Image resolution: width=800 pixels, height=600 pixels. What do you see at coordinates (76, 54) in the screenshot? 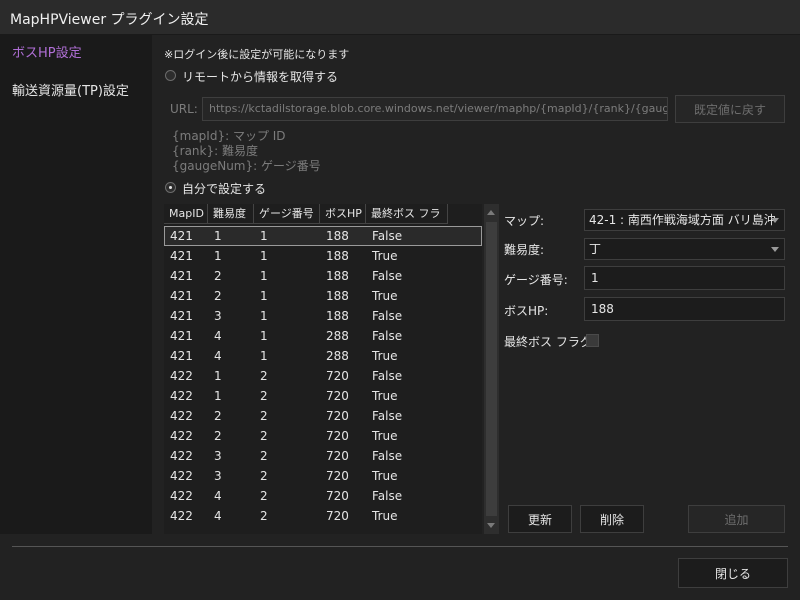
I see `sidebar-item-boss-hp: ボスHP設定` at bounding box center [76, 54].